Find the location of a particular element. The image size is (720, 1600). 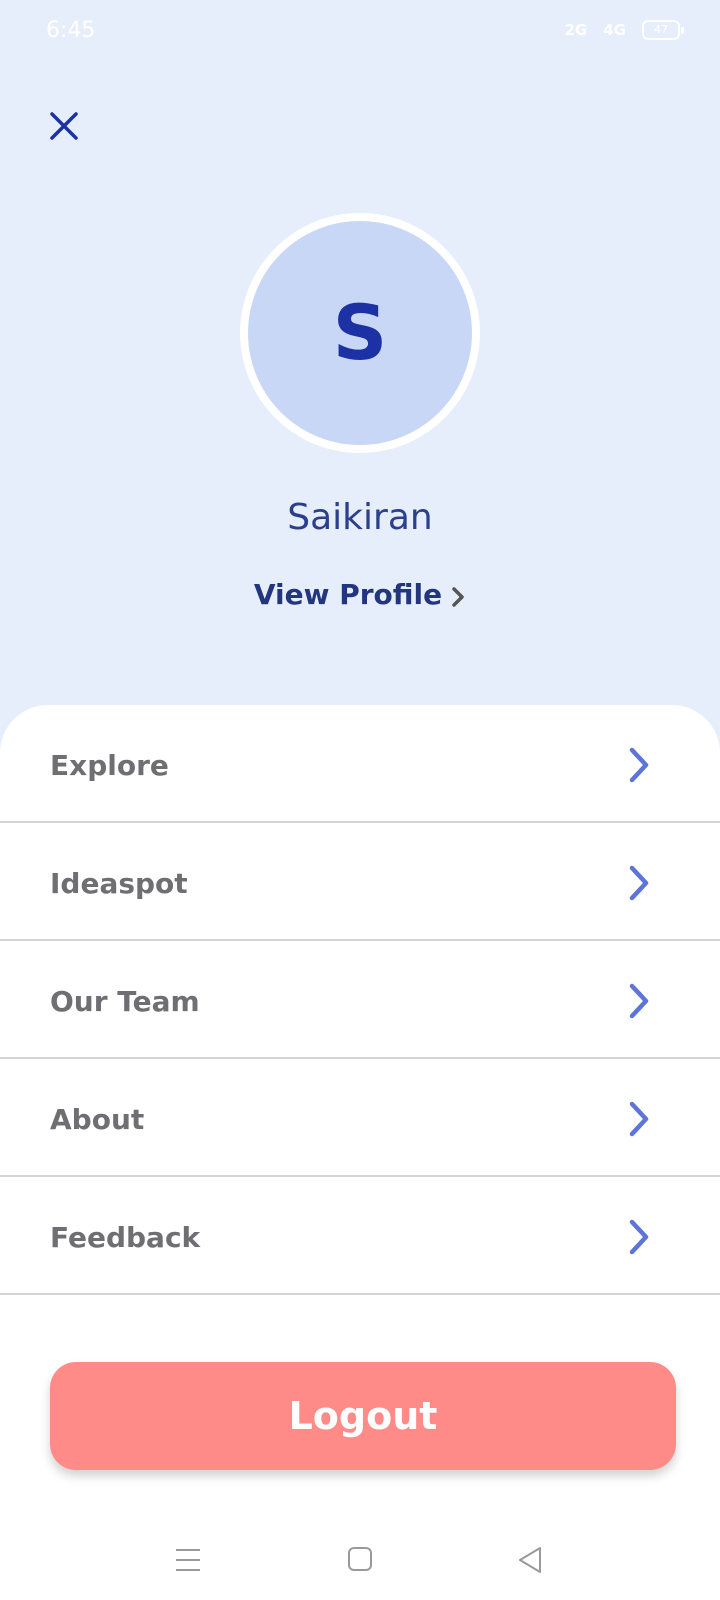

logout-label: Logout is located at coordinates (363, 1416).